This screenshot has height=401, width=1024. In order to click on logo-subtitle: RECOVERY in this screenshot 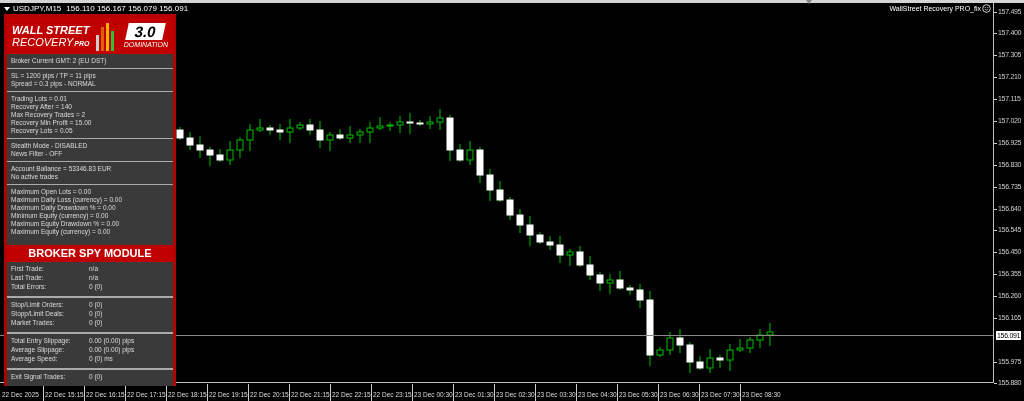, I will do `click(43, 41)`.